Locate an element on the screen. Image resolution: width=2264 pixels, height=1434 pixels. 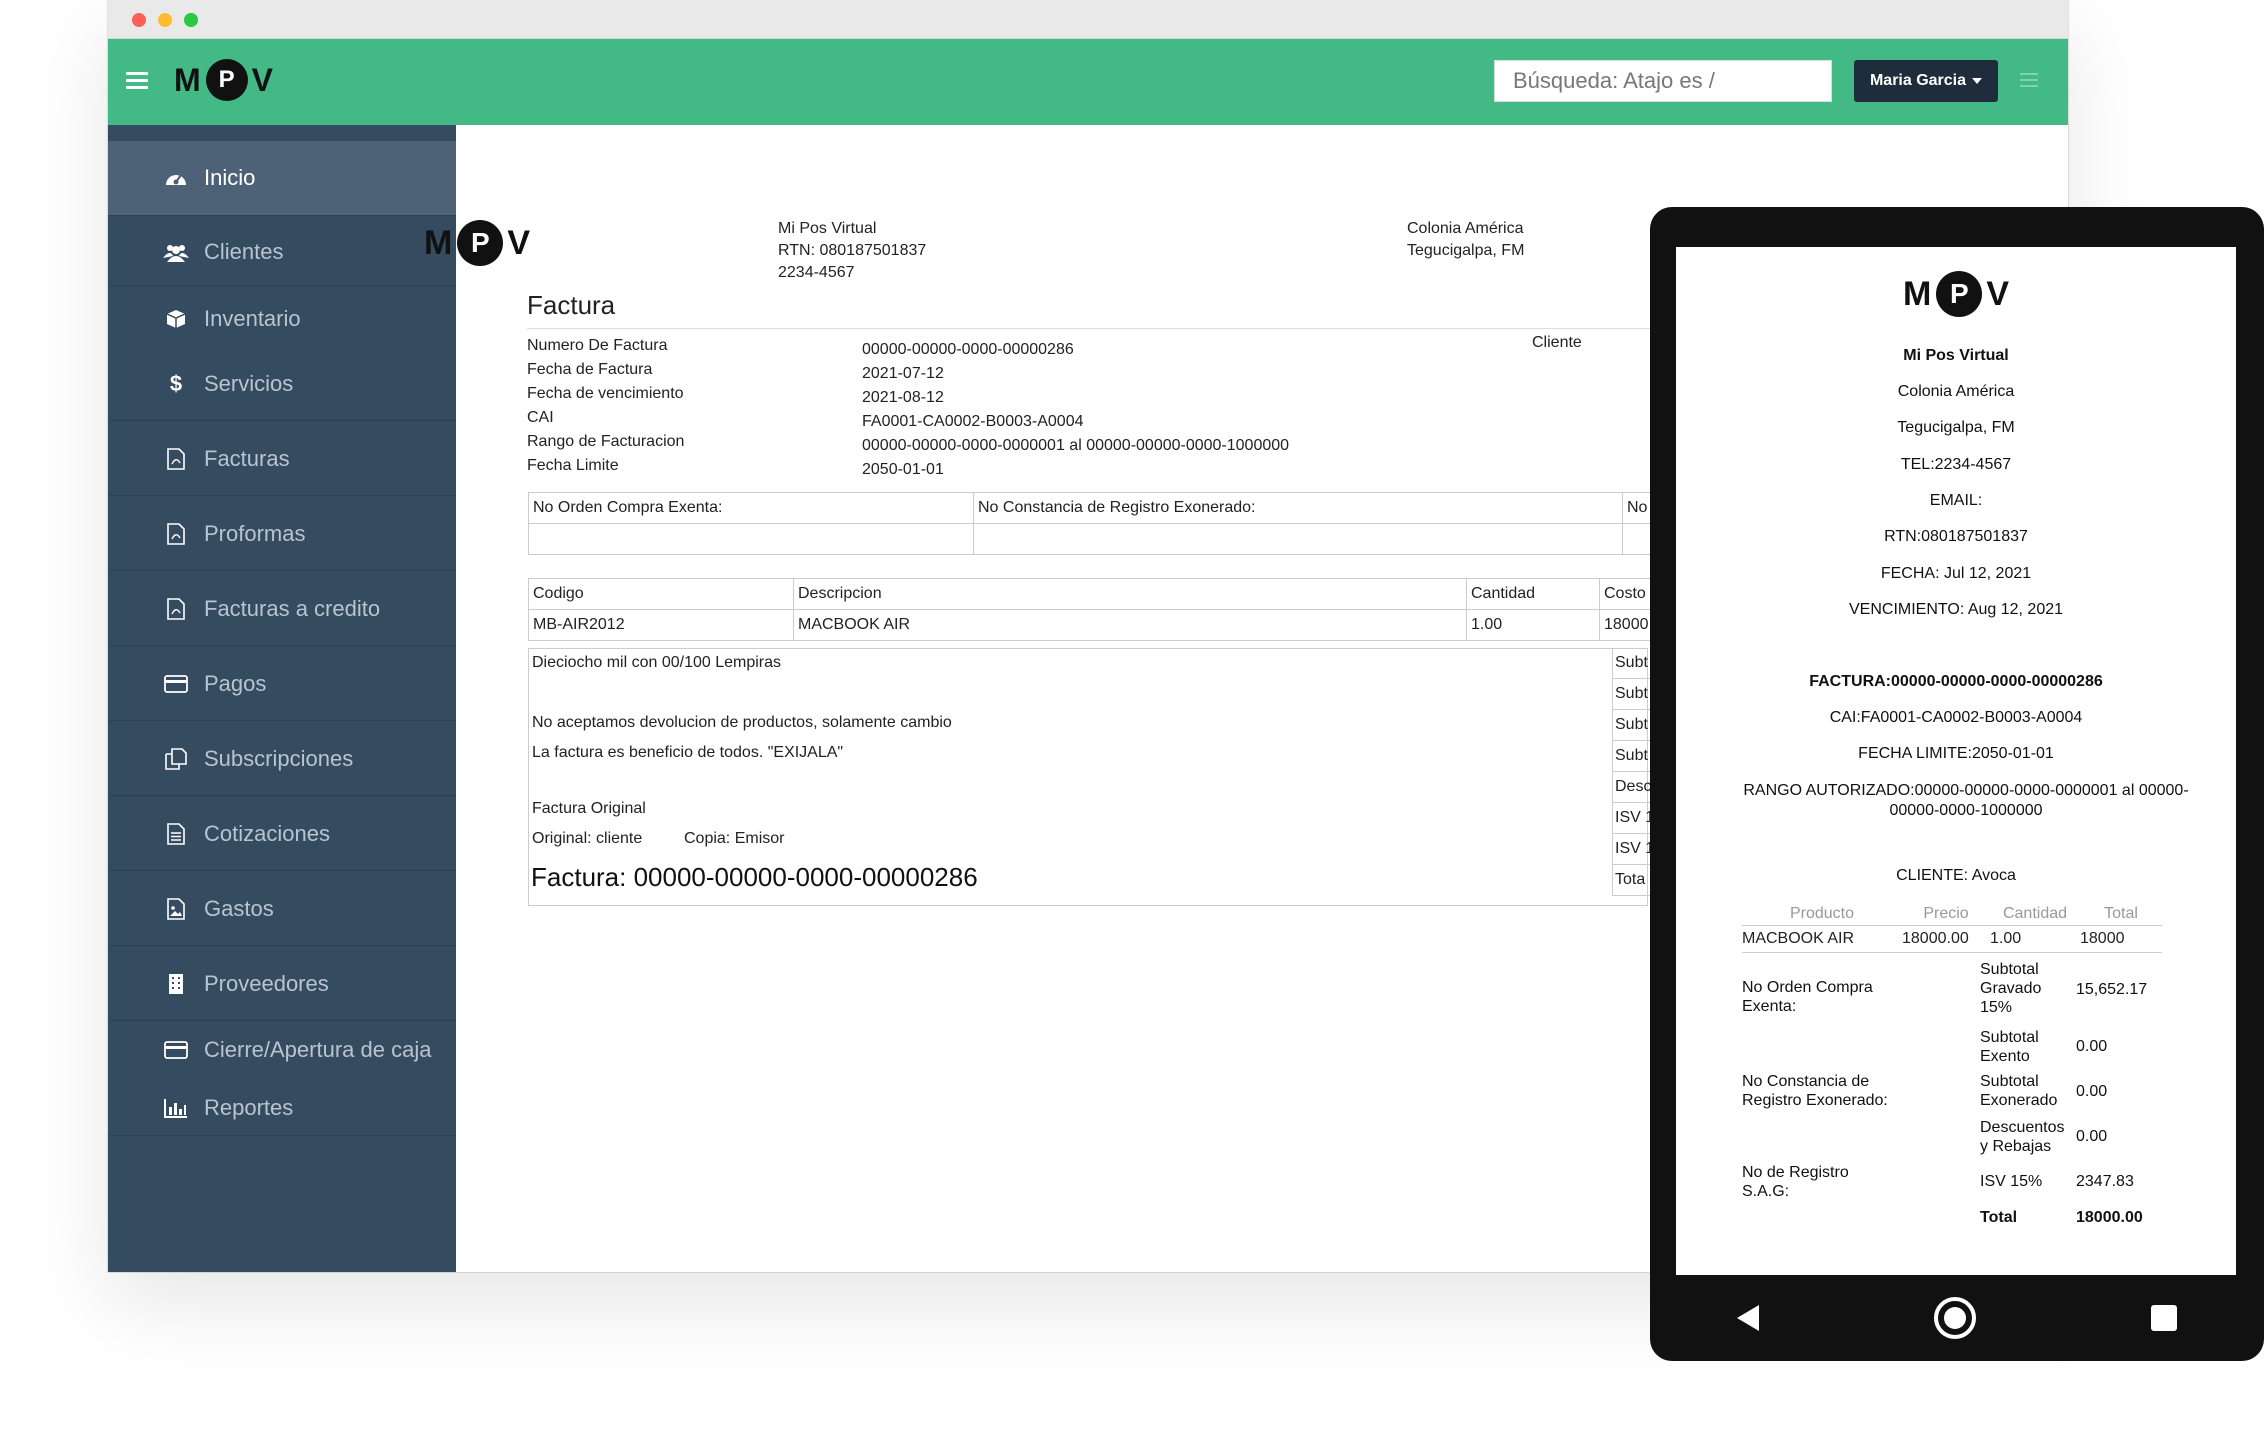
sidebar-item-inicio: Inicio is located at coordinates (282, 178).